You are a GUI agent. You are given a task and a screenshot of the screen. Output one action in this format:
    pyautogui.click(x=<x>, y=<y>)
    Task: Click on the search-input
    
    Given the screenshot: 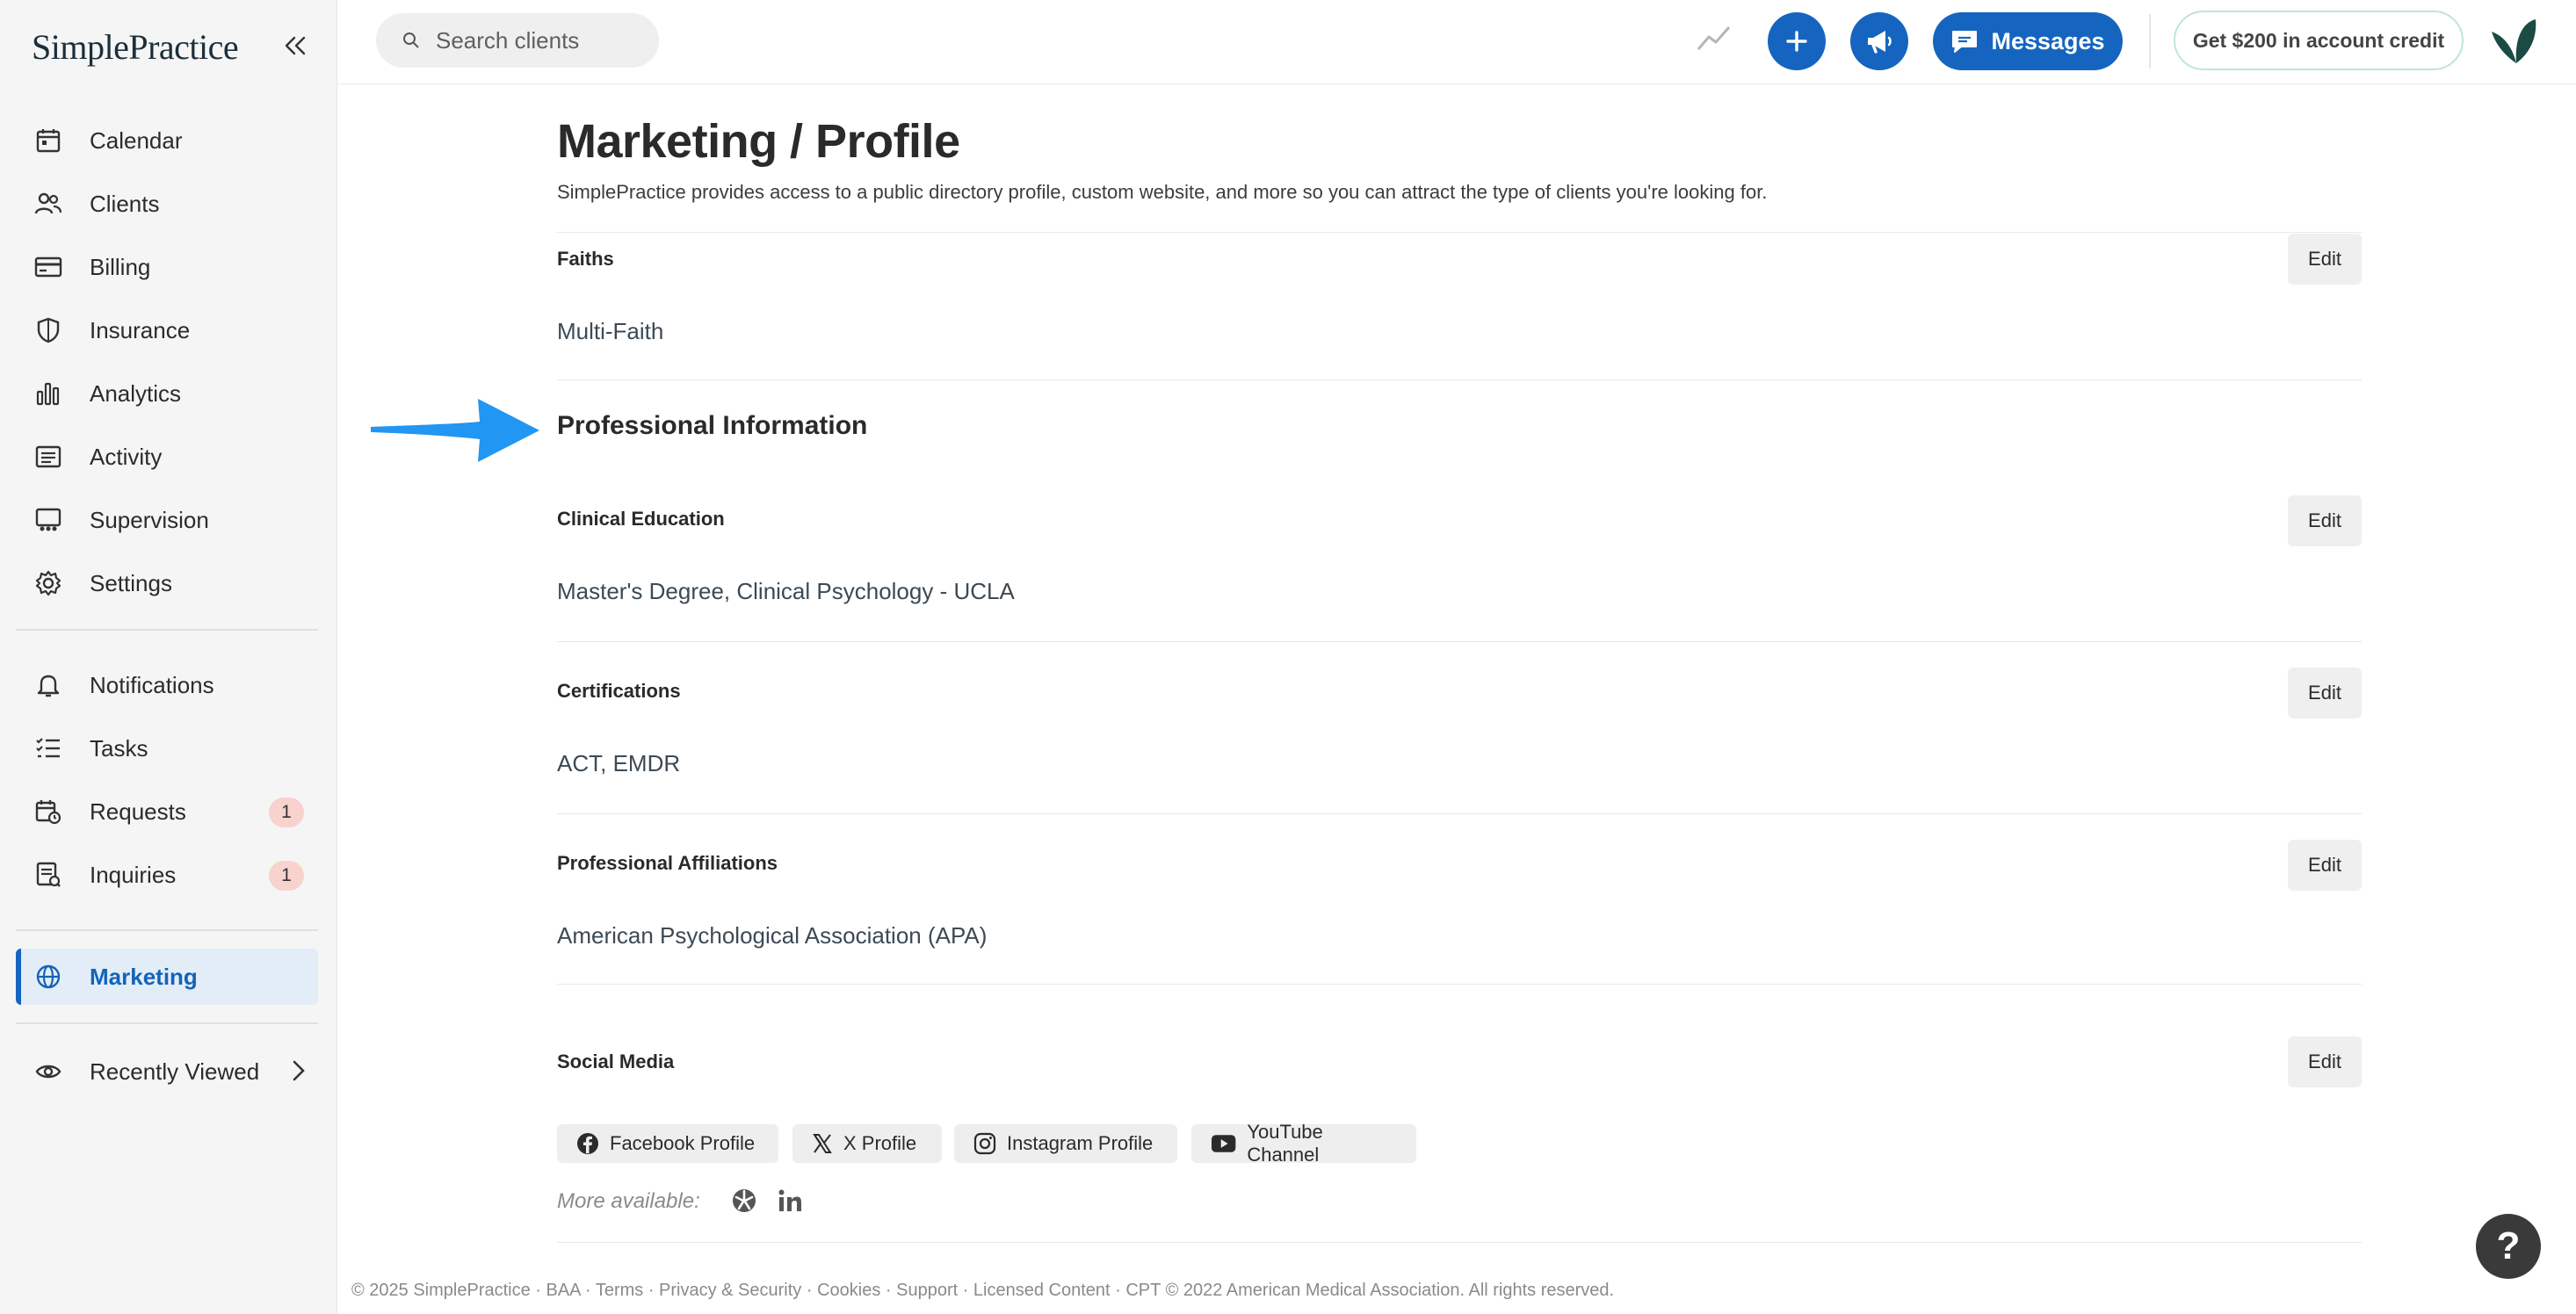 What is the action you would take?
    pyautogui.click(x=532, y=40)
    